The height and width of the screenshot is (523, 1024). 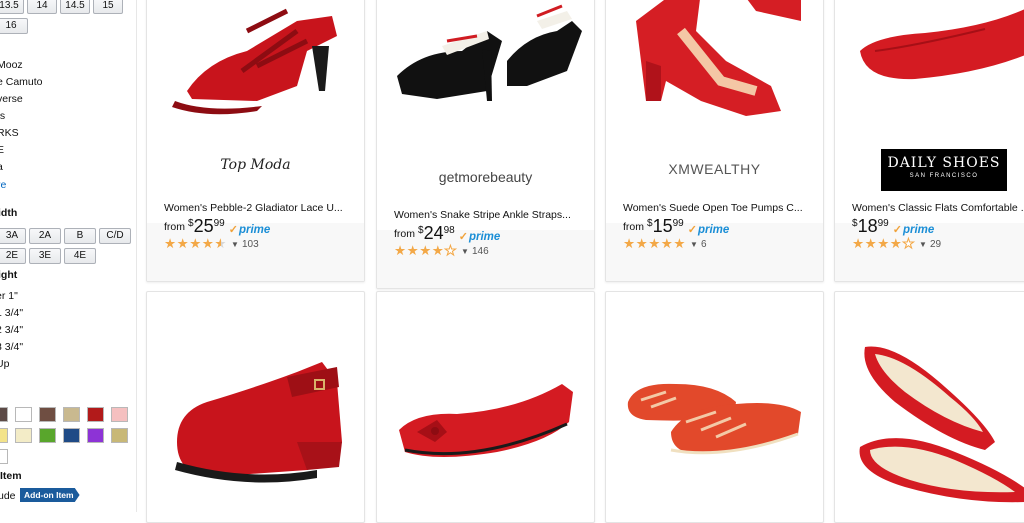 What do you see at coordinates (42, 7) in the screenshot?
I see `size-button: 14` at bounding box center [42, 7].